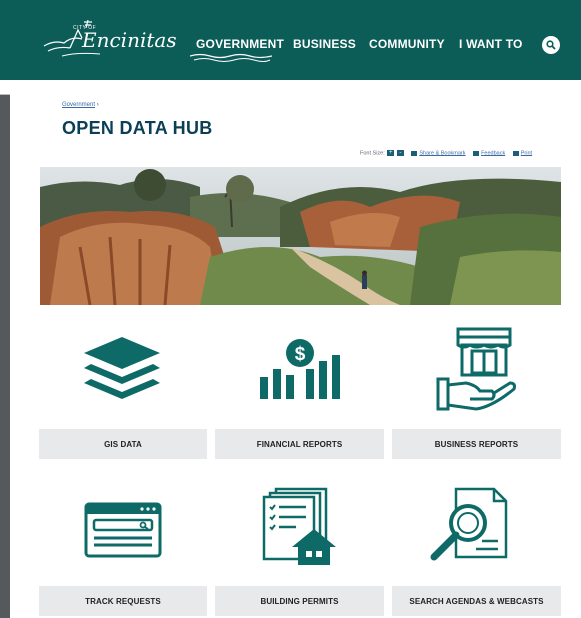 This screenshot has height=618, width=581. What do you see at coordinates (129, 40) in the screenshot?
I see `logo-text: Encinitas` at bounding box center [129, 40].